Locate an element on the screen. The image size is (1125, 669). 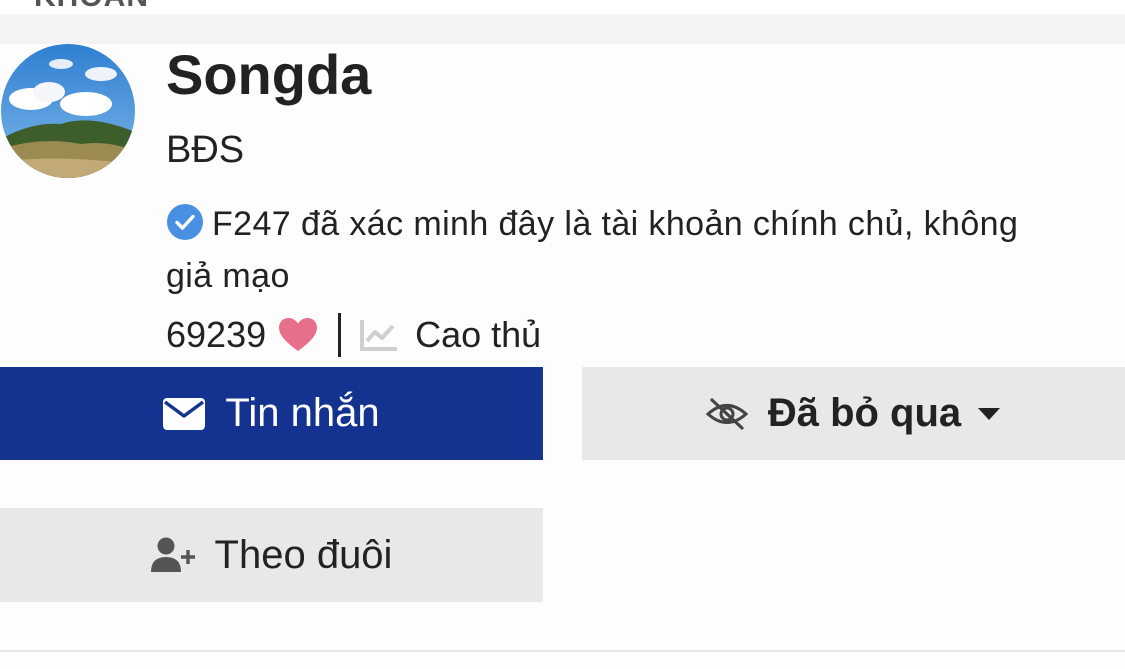
caret-down-icon is located at coordinates (989, 413).